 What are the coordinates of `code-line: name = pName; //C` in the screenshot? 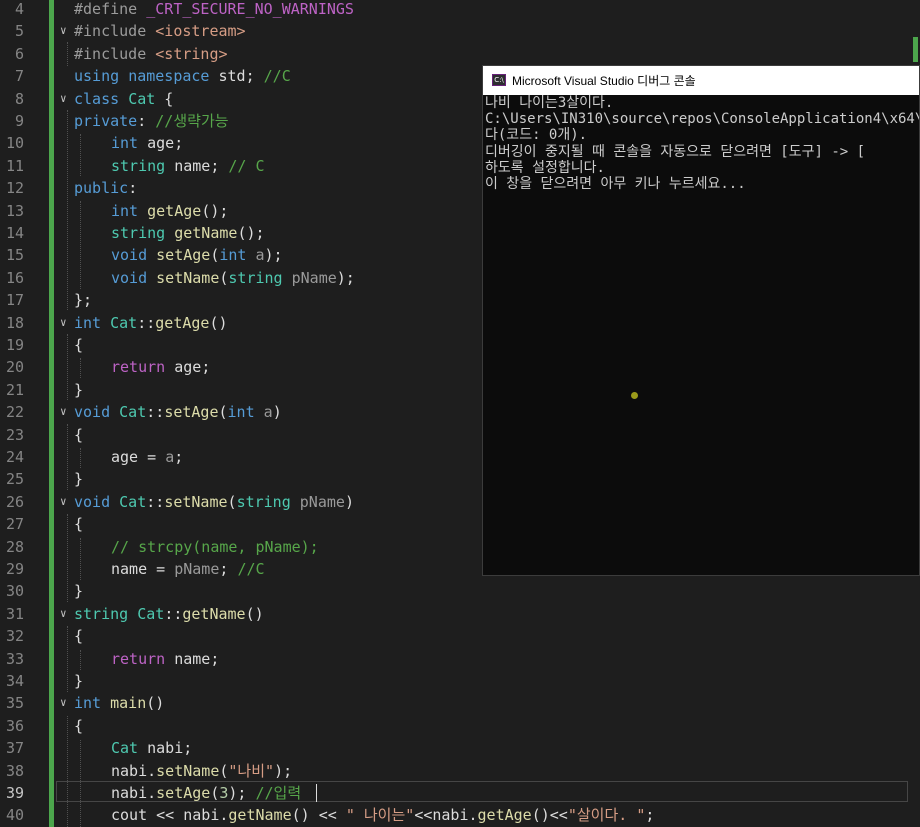 It's located at (188, 569).